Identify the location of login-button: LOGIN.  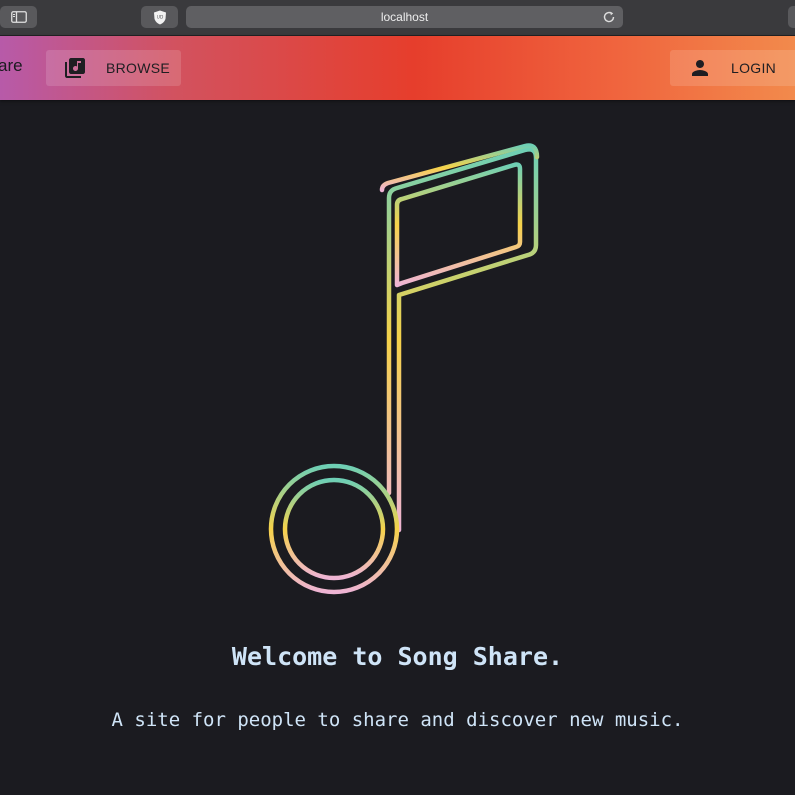
(732, 68).